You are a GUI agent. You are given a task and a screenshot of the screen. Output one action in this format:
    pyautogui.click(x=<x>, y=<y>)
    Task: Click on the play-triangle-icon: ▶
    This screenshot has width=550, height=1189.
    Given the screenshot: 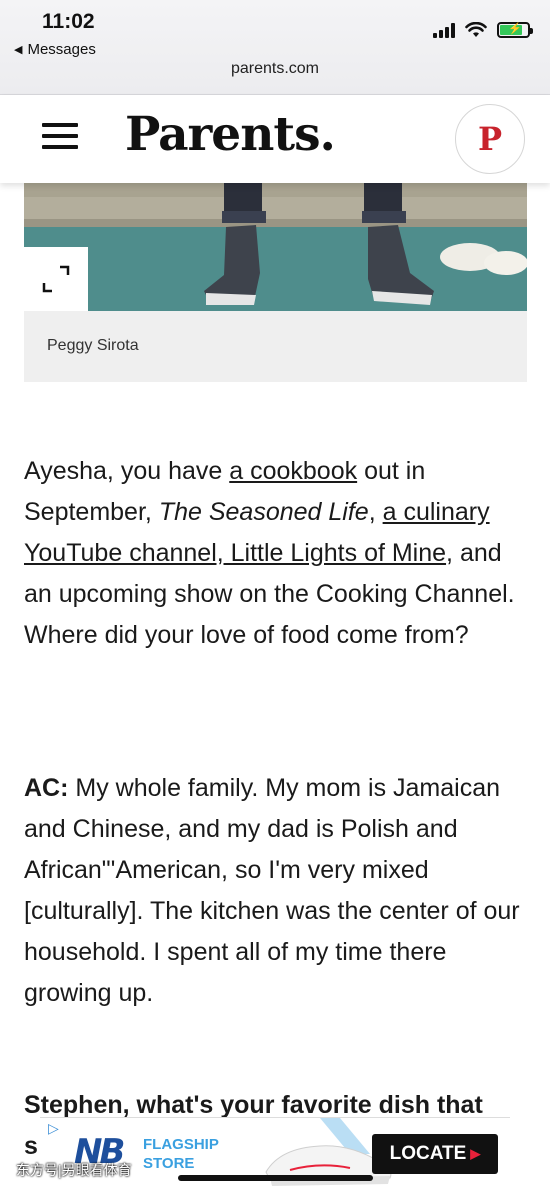 What is the action you would take?
    pyautogui.click(x=475, y=1153)
    